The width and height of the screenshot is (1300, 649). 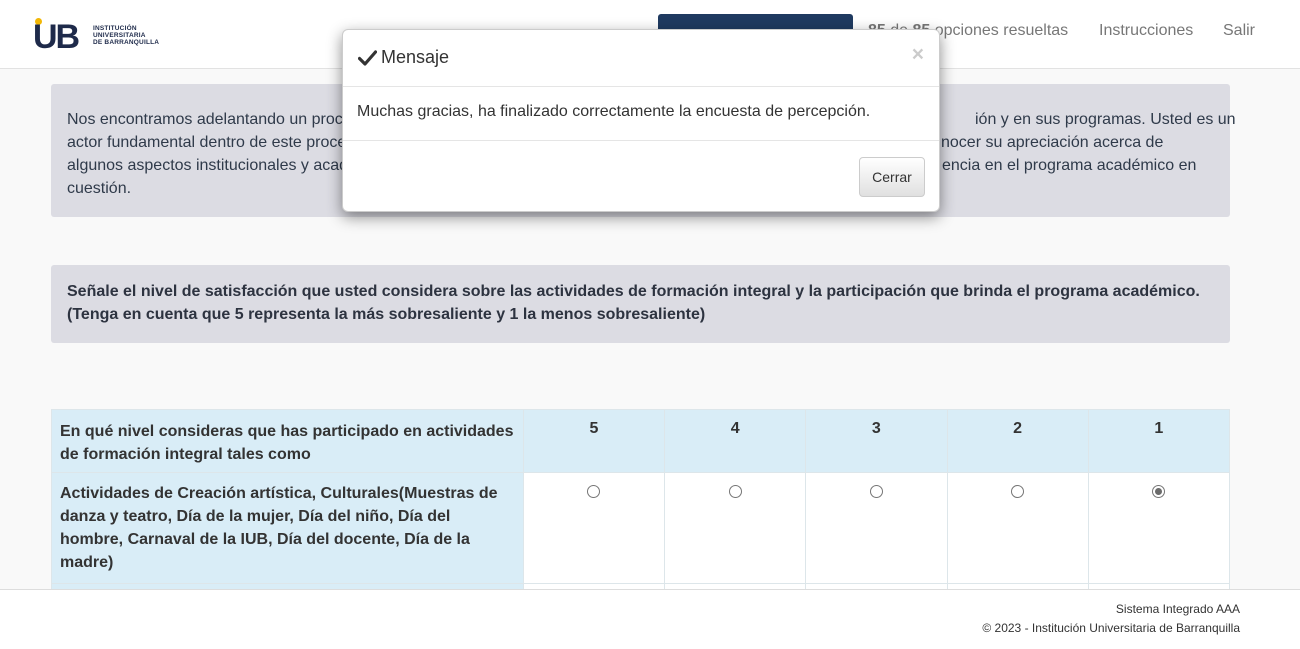 I want to click on intro-text: nocer su apreciación acerca de, so click(x=1052, y=142).